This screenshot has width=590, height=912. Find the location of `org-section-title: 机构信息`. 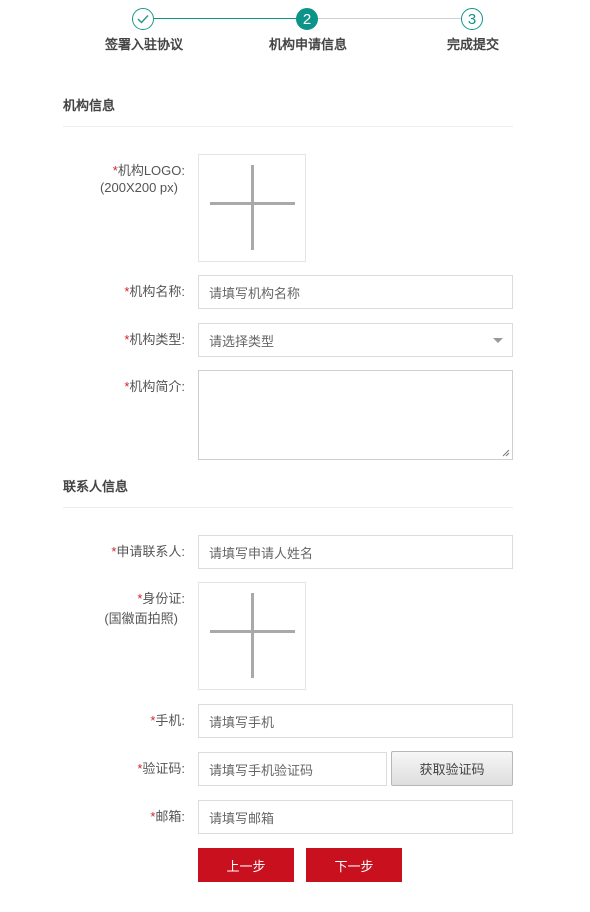

org-section-title: 机构信息 is located at coordinates (89, 105).